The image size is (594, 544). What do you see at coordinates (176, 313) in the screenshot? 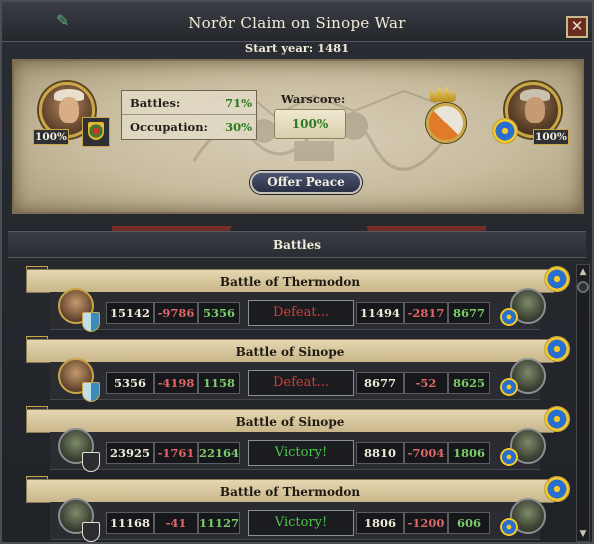
I see `our-losses: -9786` at bounding box center [176, 313].